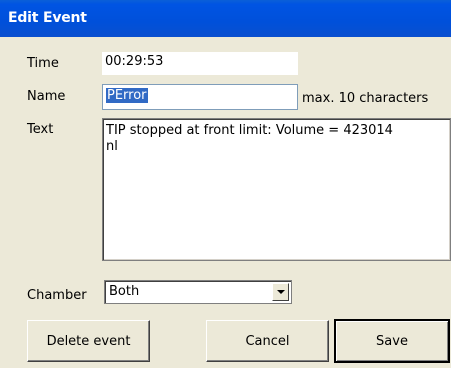 The image size is (451, 368). I want to click on time-field: 00:29:53, so click(200, 63).